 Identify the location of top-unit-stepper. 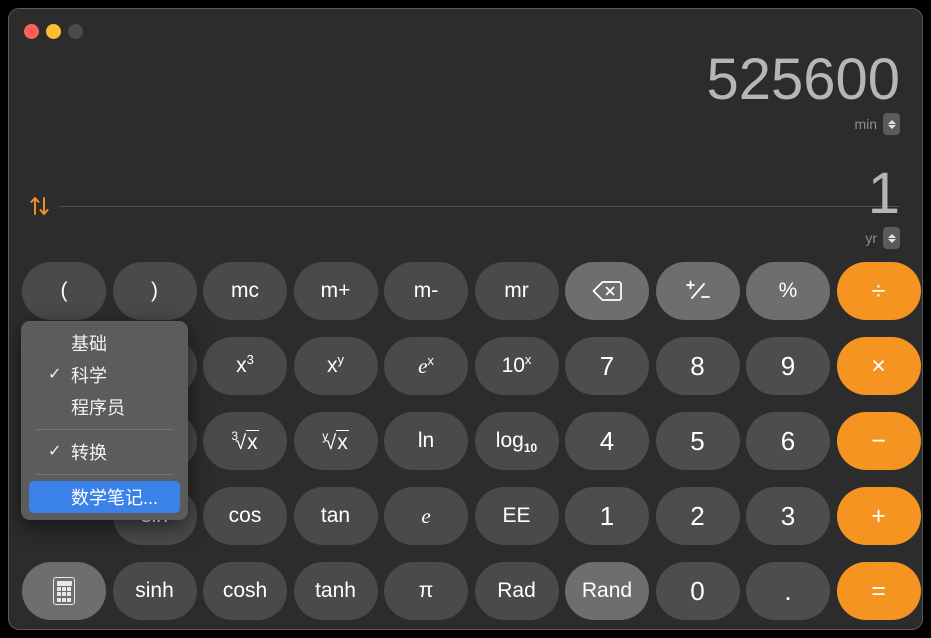
(891, 124).